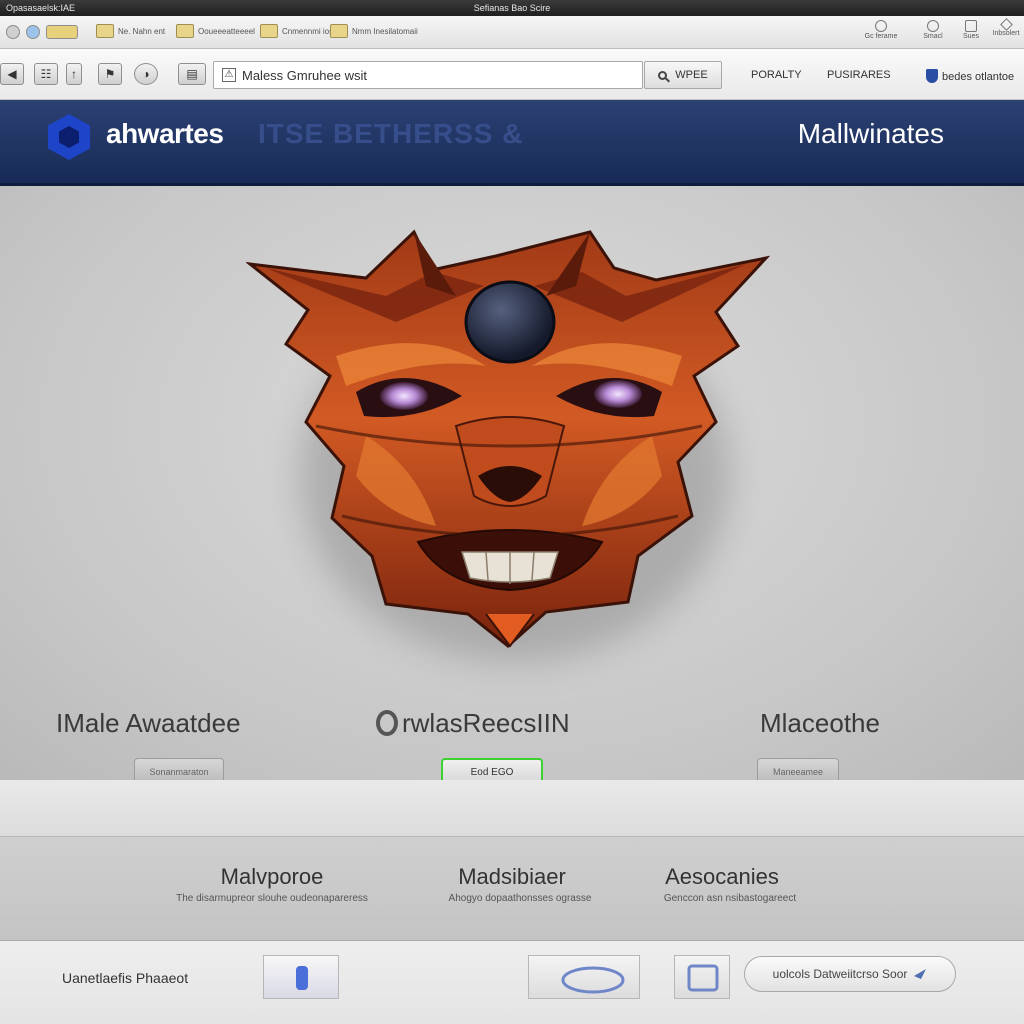 This screenshot has height=1024, width=1024. I want to click on feature-title-2: Madsibiaer, so click(512, 876).